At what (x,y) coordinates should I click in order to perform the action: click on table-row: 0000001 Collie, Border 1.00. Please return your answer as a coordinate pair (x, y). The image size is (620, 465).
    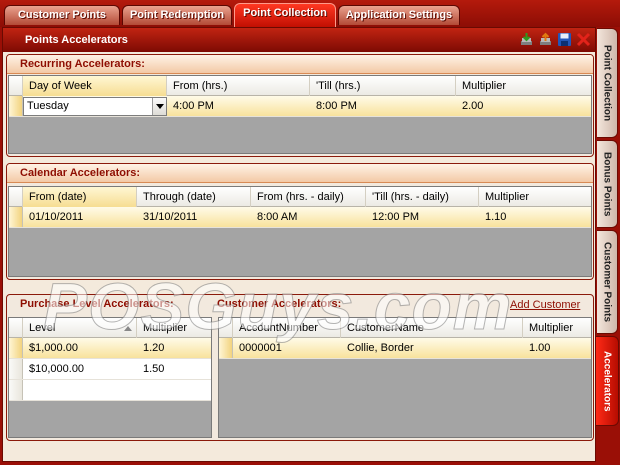
    Looking at the image, I should click on (405, 348).